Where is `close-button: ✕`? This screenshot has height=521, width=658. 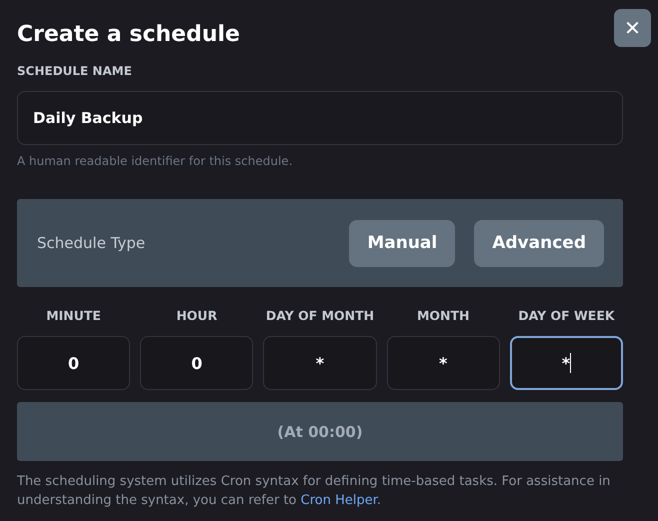 close-button: ✕ is located at coordinates (632, 28).